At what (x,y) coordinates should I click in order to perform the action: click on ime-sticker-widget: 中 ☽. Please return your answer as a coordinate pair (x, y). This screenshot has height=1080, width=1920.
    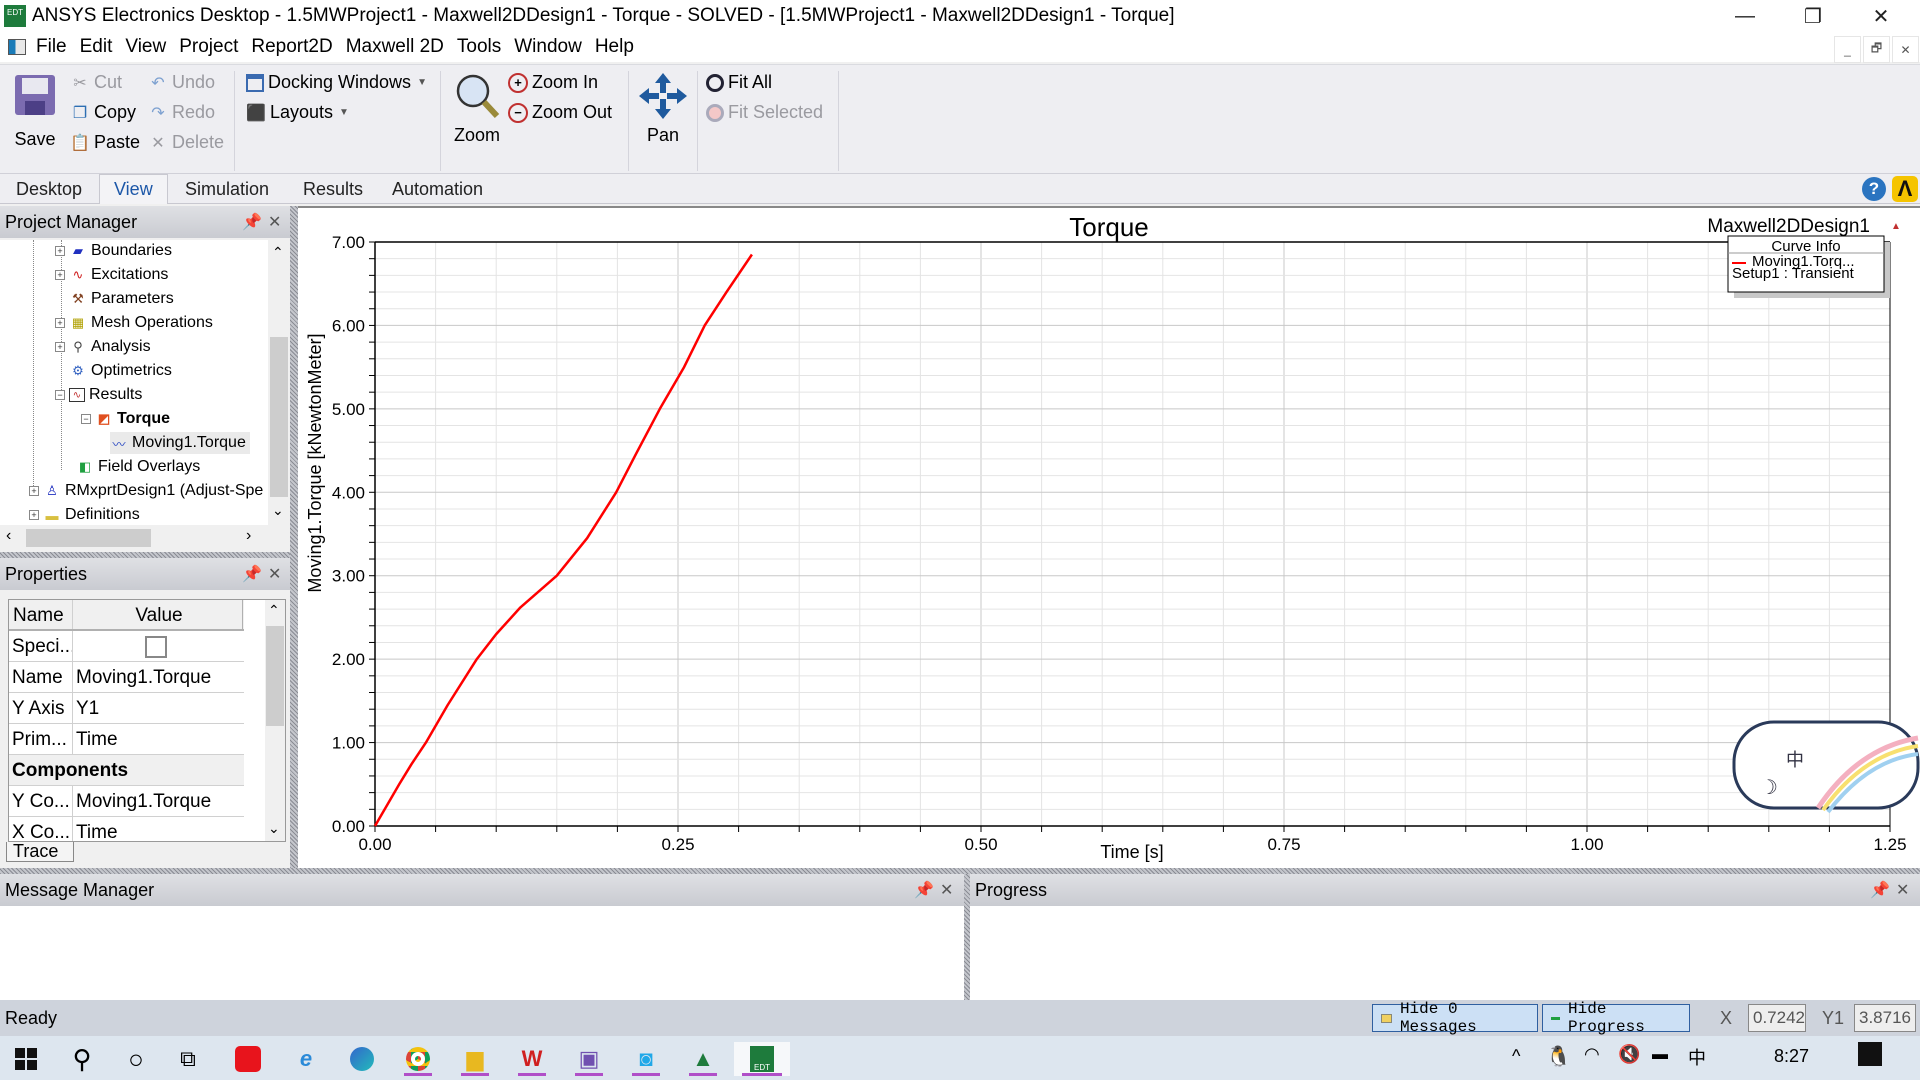
    Looking at the image, I should click on (1826, 767).